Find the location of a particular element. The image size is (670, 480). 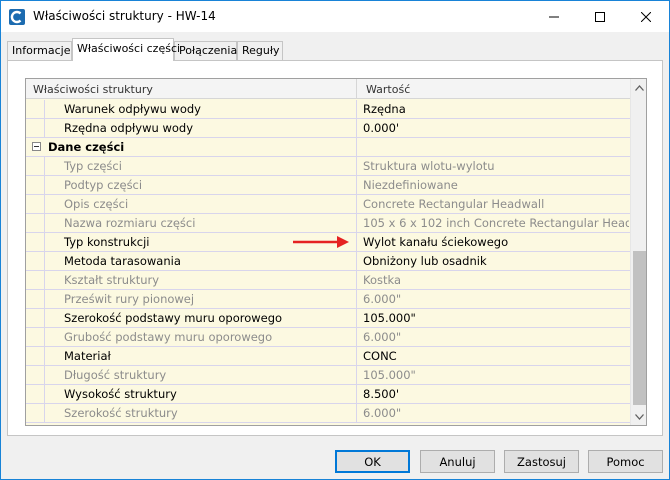

chevron-up-icon is located at coordinates (639, 87).